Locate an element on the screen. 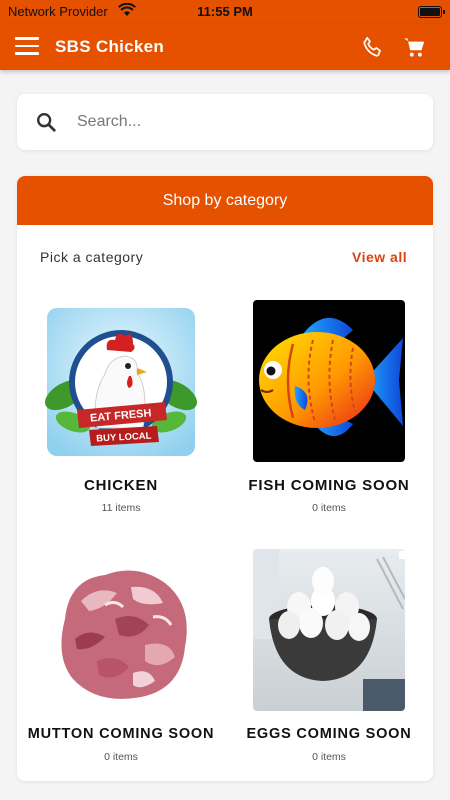 This screenshot has height=800, width=450. cart-icon is located at coordinates (415, 47).